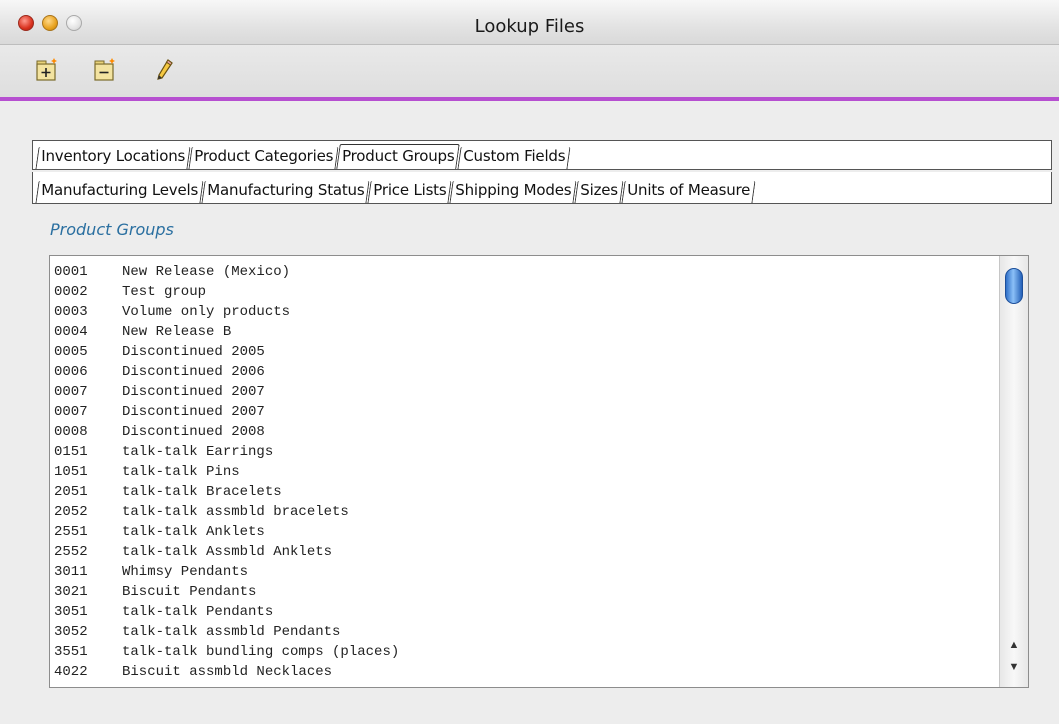  I want to click on list-item: 0151 talk-talk Earrings, so click(524, 452).